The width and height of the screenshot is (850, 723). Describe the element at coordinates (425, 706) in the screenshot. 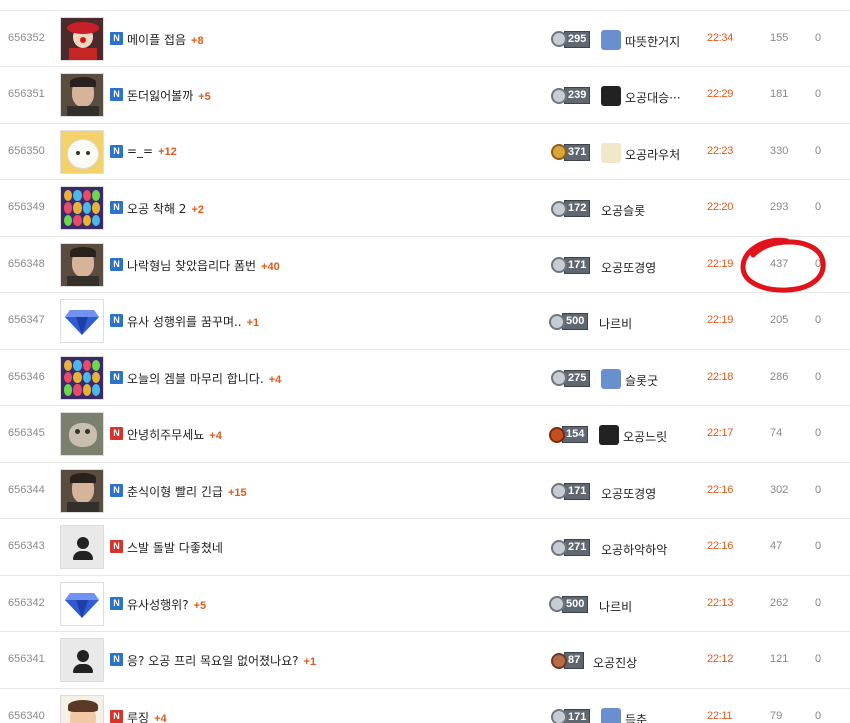

I see `table-row: 656340 N 루징 +4 171 득춘 22:11 79 0` at that location.